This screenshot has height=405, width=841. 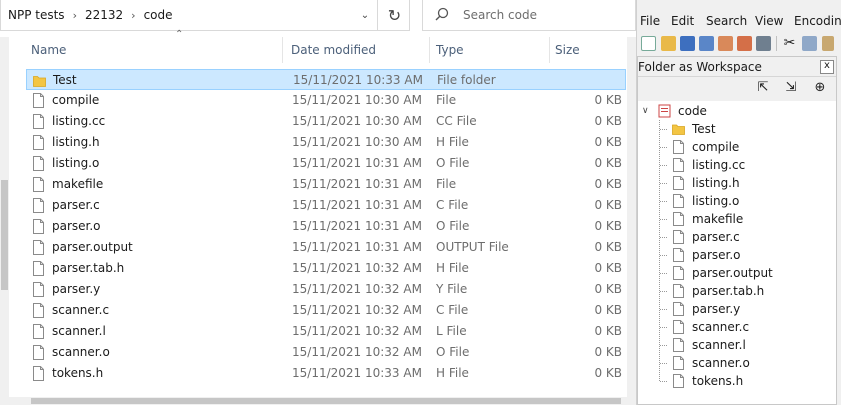 What do you see at coordinates (706, 43) in the screenshot?
I see `save-all-icon` at bounding box center [706, 43].